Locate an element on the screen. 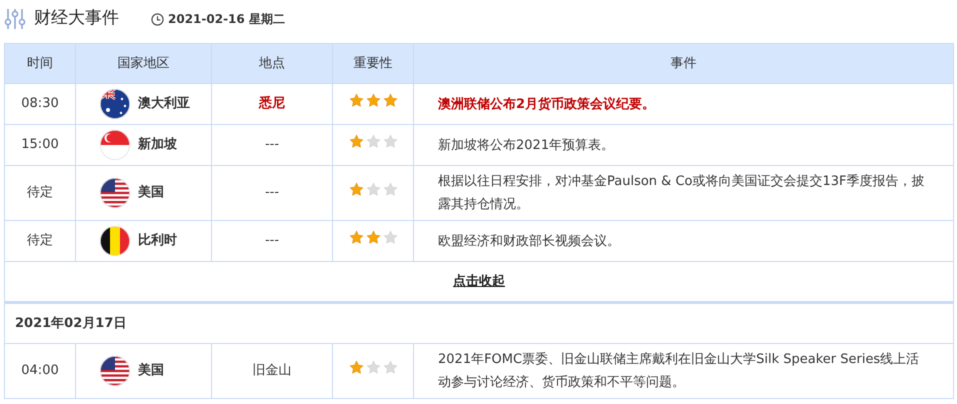  section-title: 财经大事件 is located at coordinates (76, 18).